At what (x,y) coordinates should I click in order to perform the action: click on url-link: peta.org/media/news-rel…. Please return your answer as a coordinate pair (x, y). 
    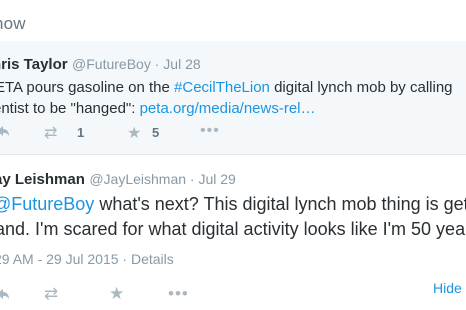
    Looking at the image, I should click on (228, 108).